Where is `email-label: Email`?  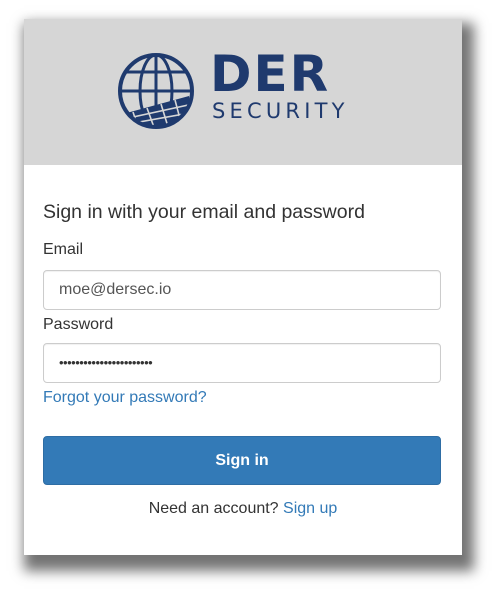
email-label: Email is located at coordinates (63, 249).